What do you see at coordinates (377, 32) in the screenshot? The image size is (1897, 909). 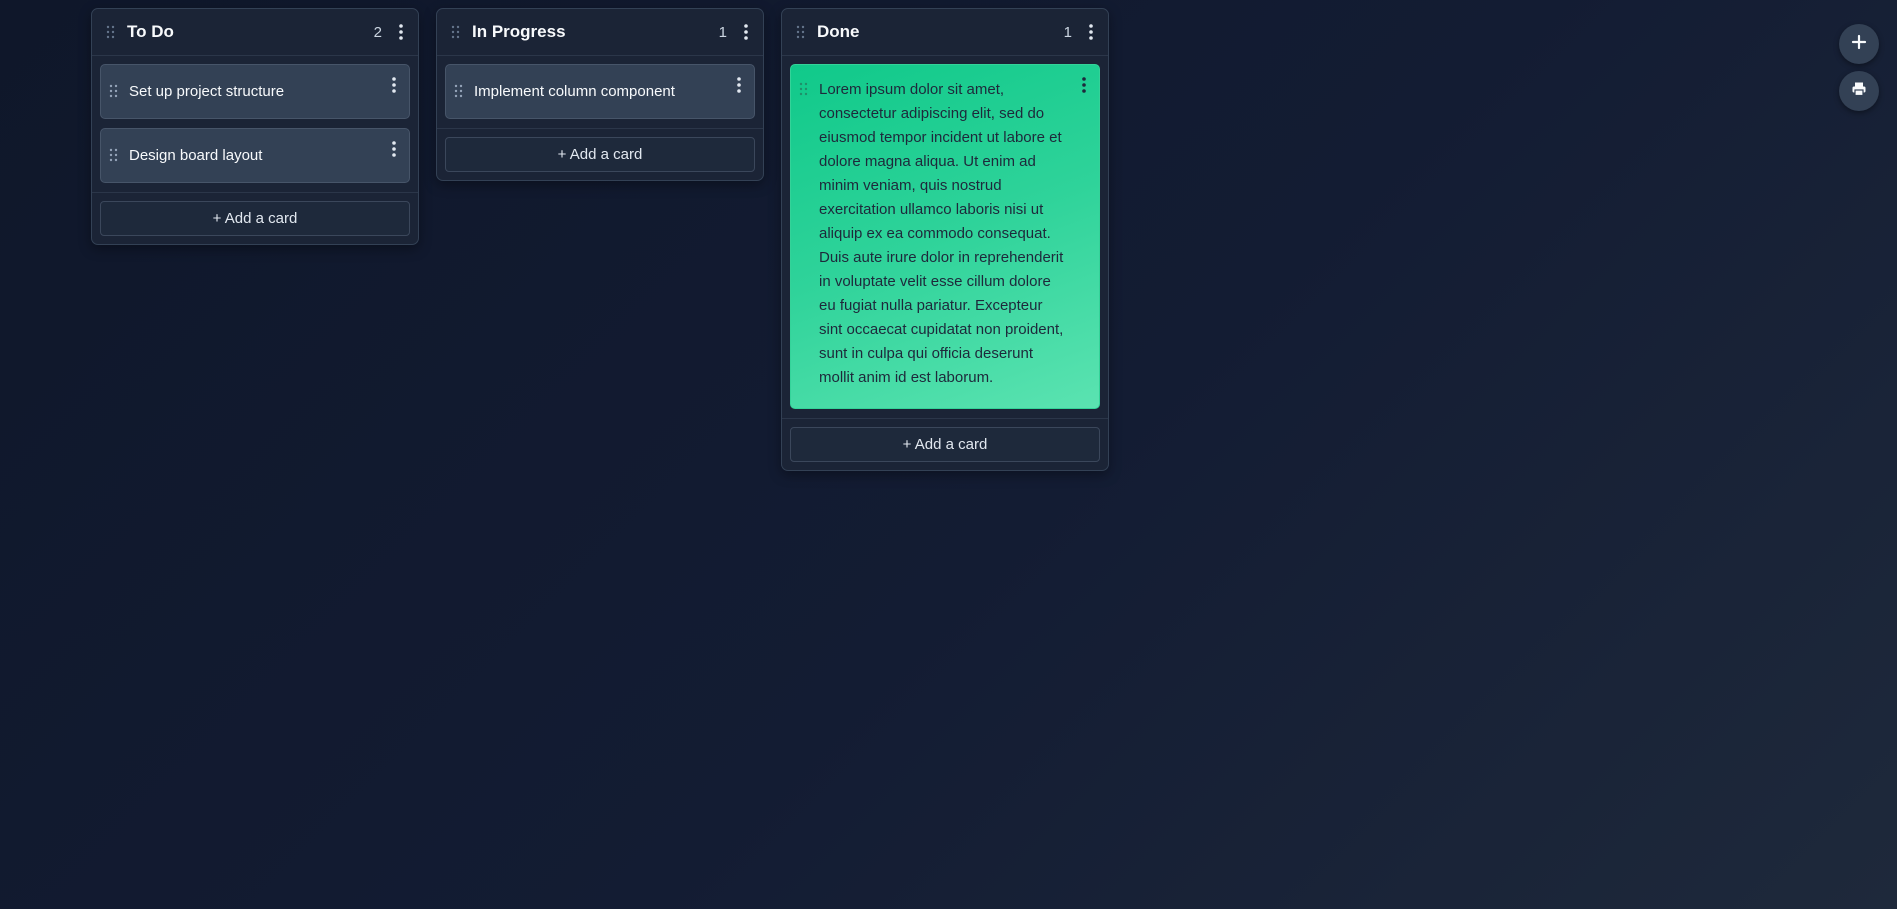 I see `card-count-badge: 2` at bounding box center [377, 32].